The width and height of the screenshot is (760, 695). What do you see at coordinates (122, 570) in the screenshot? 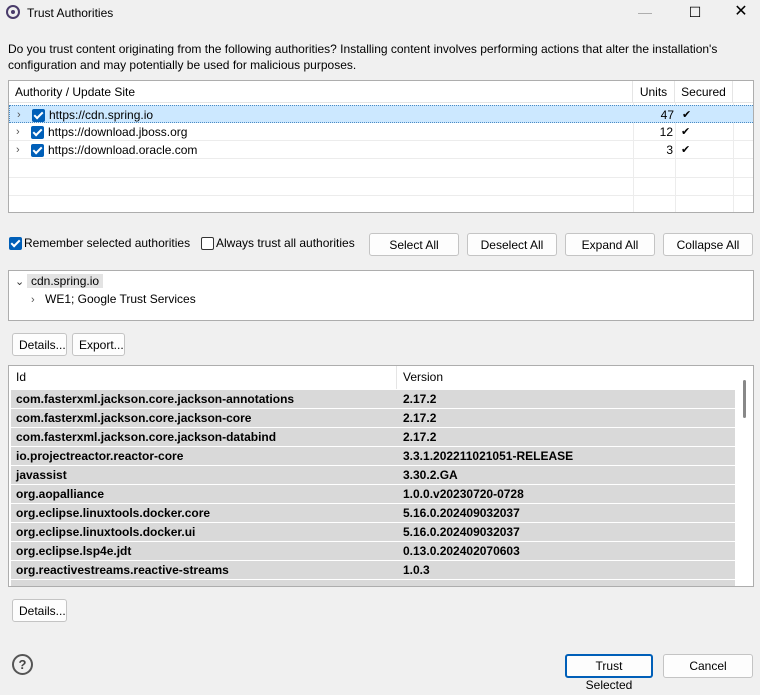
I see `unit-id: org.reactivestreams.reactive-streams` at bounding box center [122, 570].